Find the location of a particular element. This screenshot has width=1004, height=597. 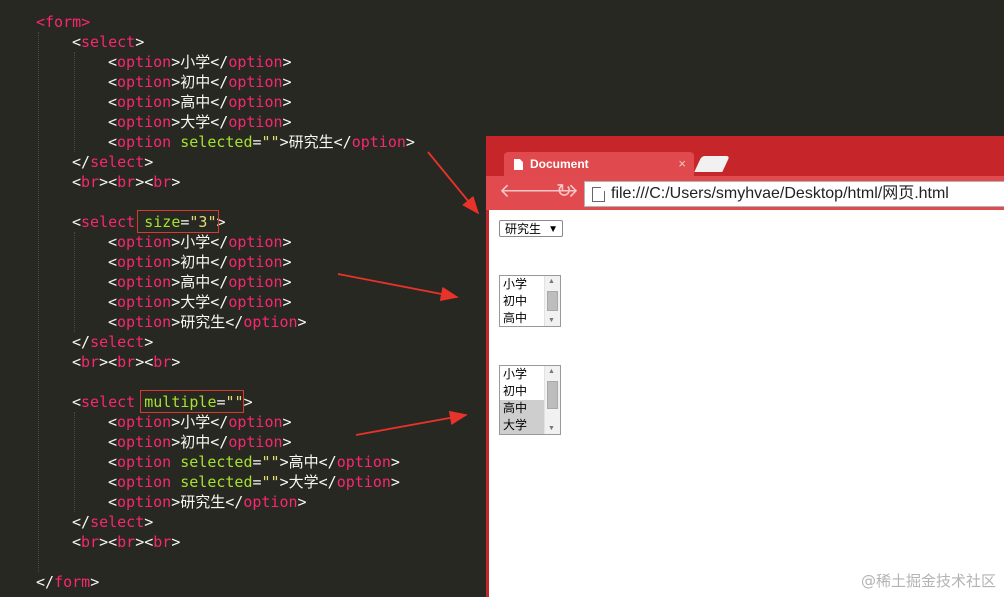

arrow-to-size3-listbox is located at coordinates (398, 287).